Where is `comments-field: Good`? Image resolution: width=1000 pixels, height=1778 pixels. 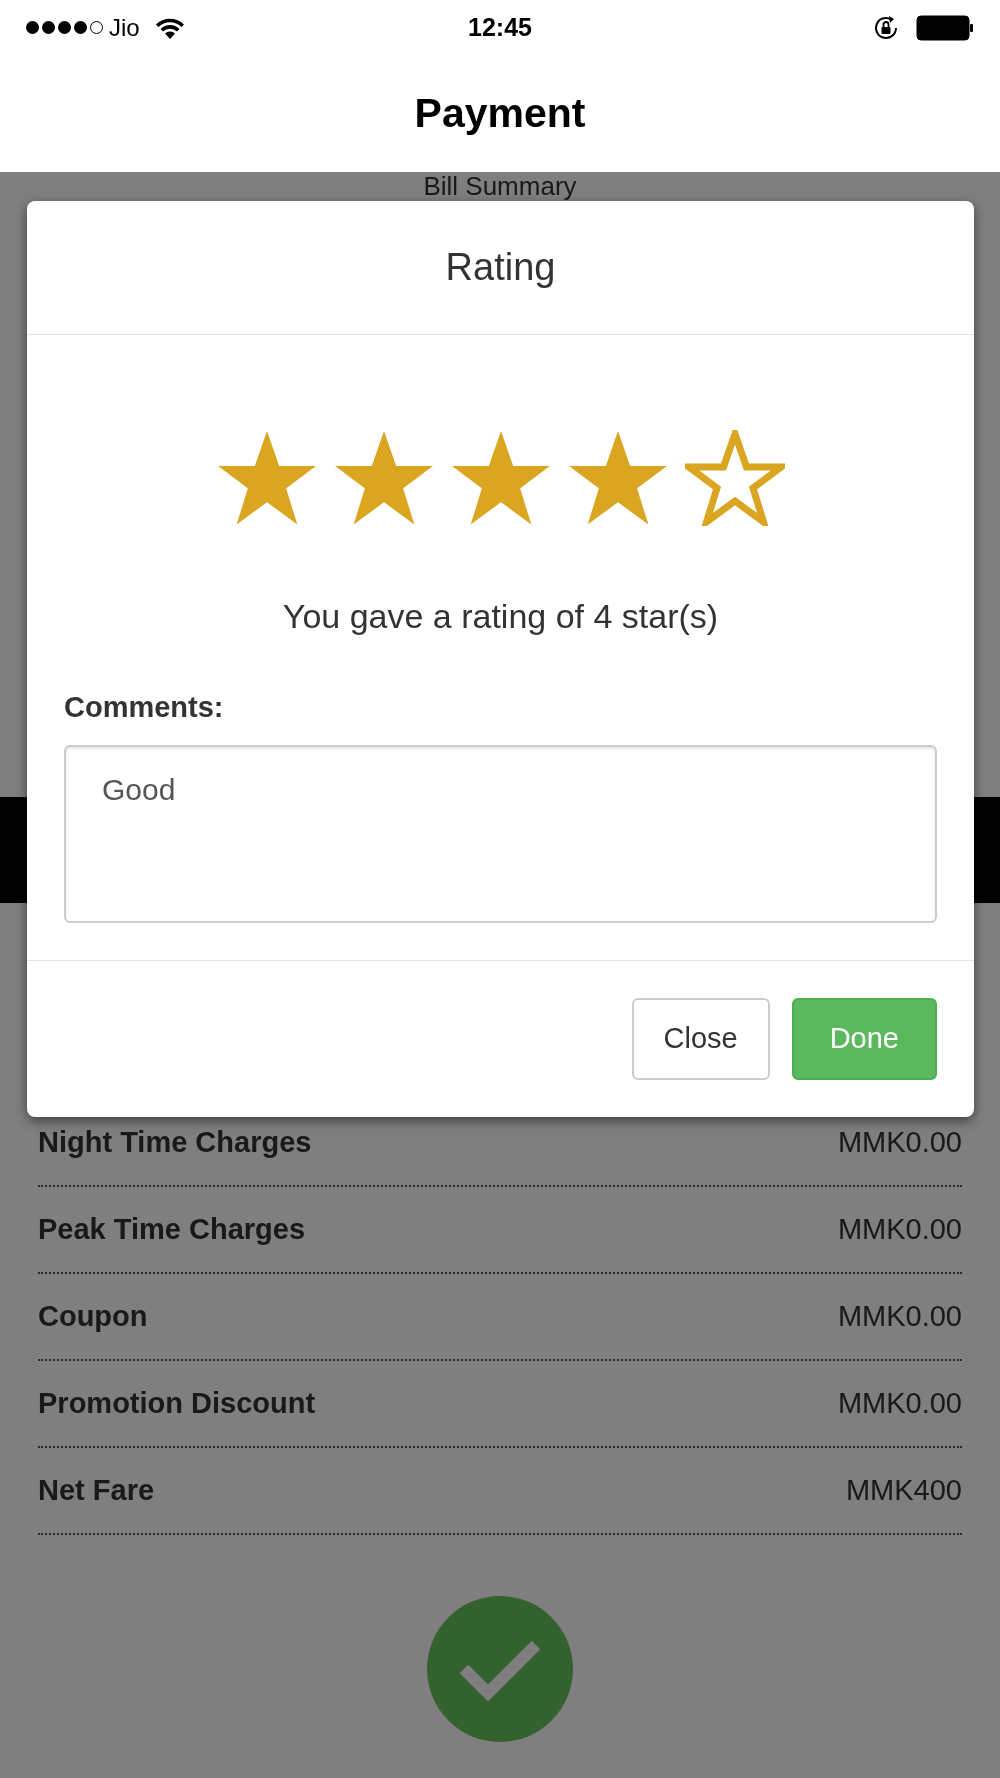
comments-field: Good is located at coordinates (500, 833).